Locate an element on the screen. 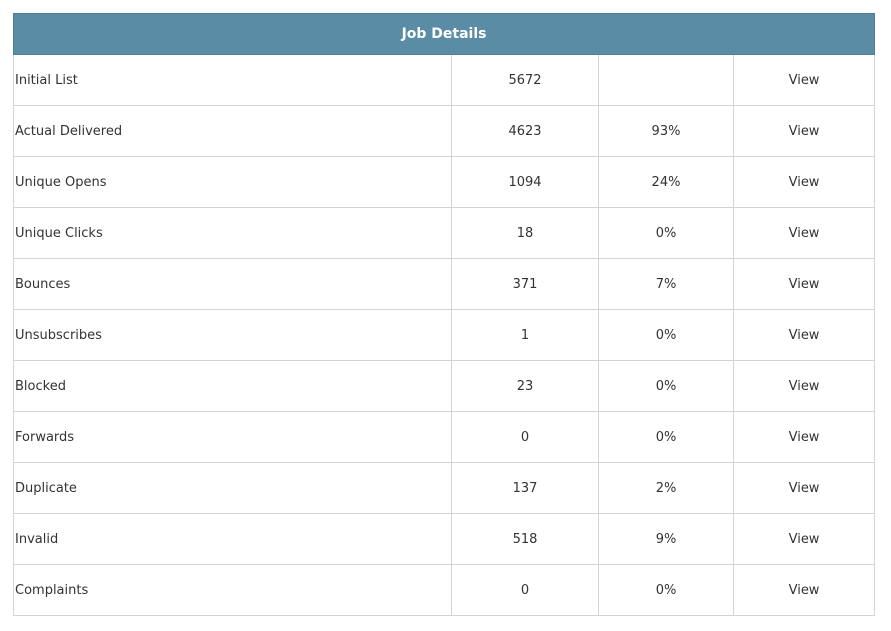  row-count: 4623 is located at coordinates (525, 131).